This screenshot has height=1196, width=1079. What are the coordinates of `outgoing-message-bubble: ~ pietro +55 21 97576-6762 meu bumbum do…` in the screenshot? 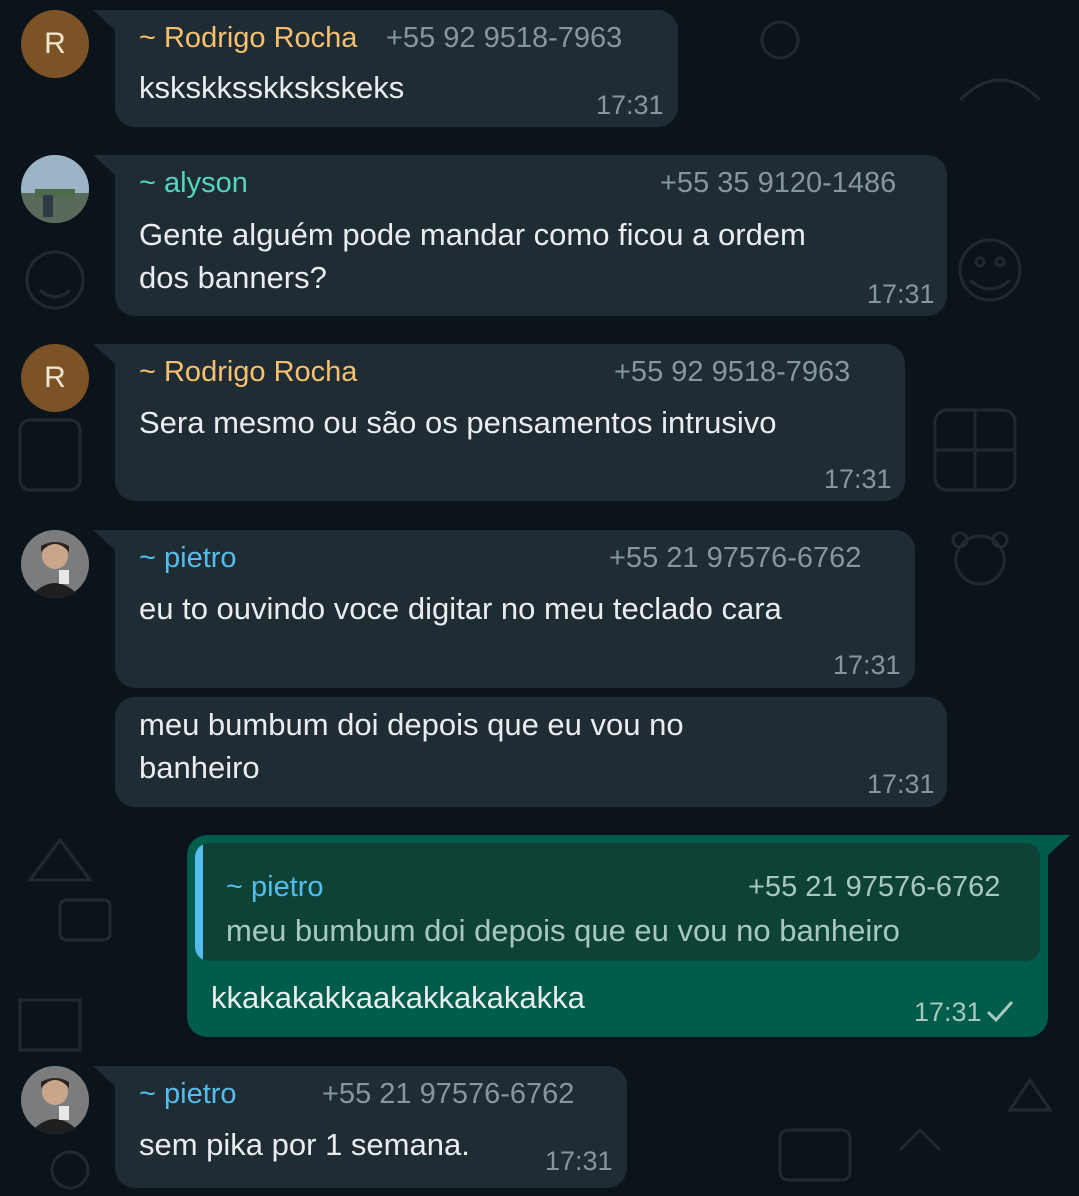 It's located at (628, 936).